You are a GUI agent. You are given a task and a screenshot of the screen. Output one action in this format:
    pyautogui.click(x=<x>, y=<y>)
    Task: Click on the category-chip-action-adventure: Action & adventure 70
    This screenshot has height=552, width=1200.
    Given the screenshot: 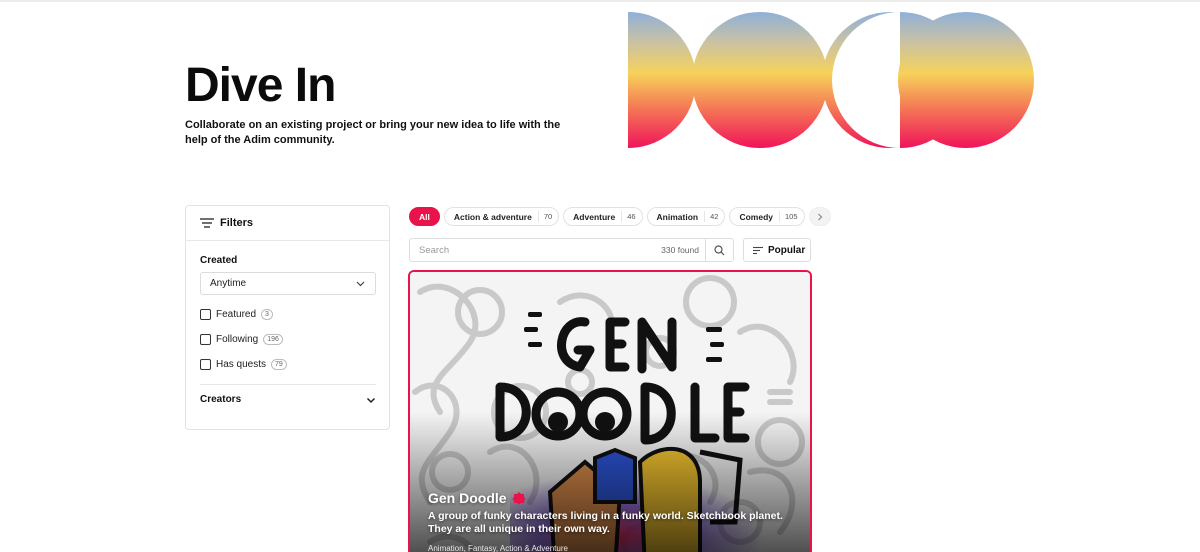 What is the action you would take?
    pyautogui.click(x=501, y=216)
    